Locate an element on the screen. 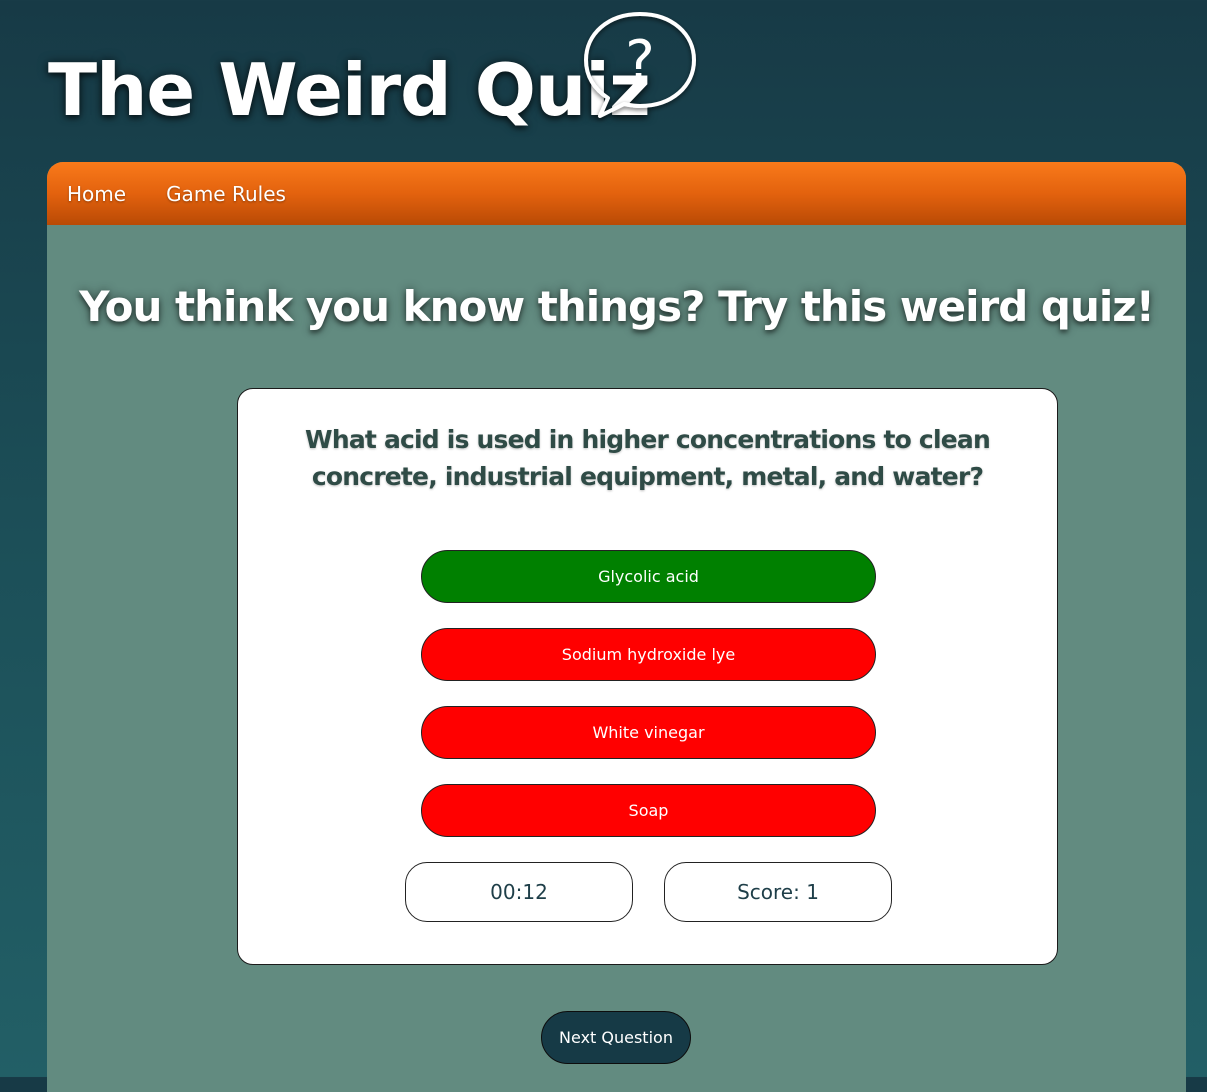 The width and height of the screenshot is (1207, 1092). timer-display: 00:12 is located at coordinates (519, 892).